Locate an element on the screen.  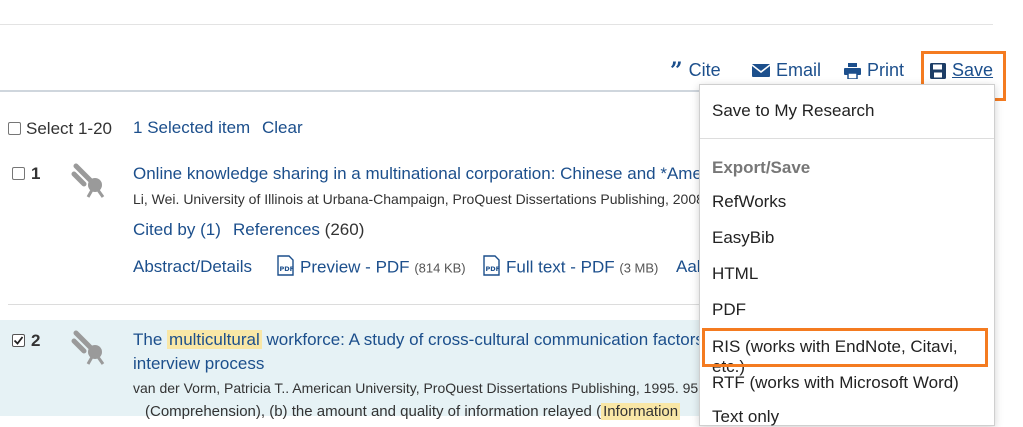
cited-by-label: Cited by is located at coordinates (164, 229).